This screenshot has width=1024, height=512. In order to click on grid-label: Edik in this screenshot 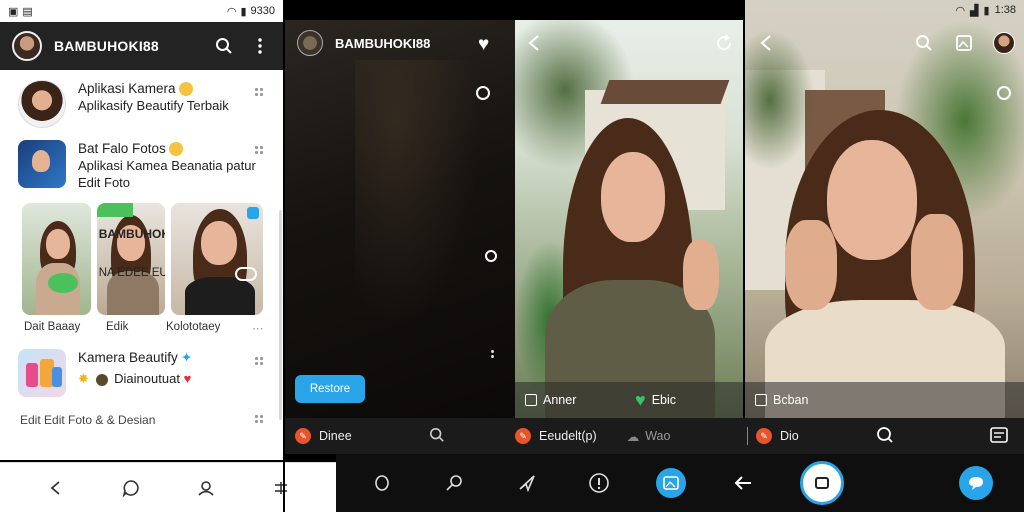, I will do `click(117, 327)`.